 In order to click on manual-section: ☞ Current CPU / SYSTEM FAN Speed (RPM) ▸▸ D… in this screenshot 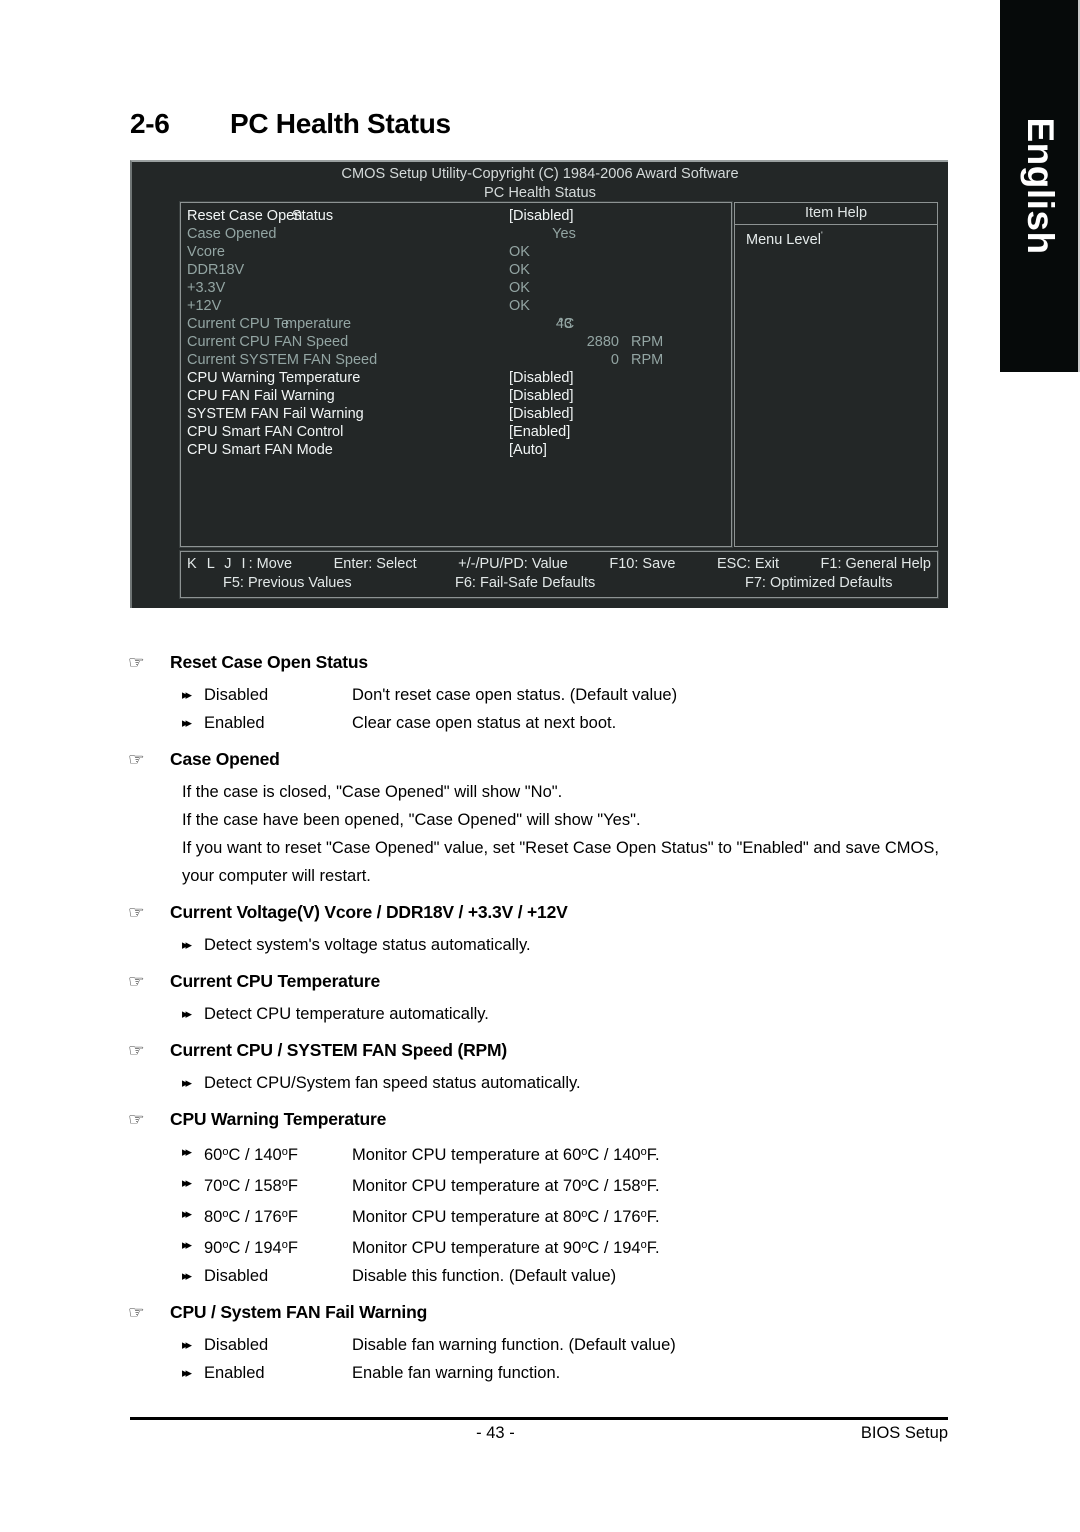, I will do `click(544, 1068)`.